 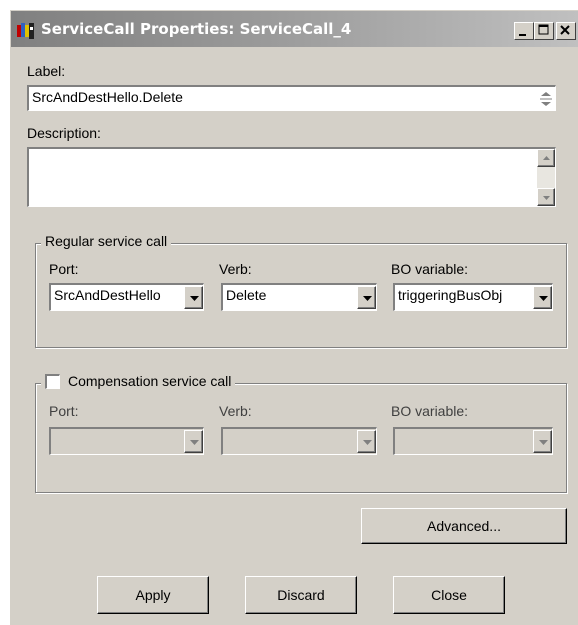 I want to click on compensation-port-label: Port:, so click(x=64, y=411).